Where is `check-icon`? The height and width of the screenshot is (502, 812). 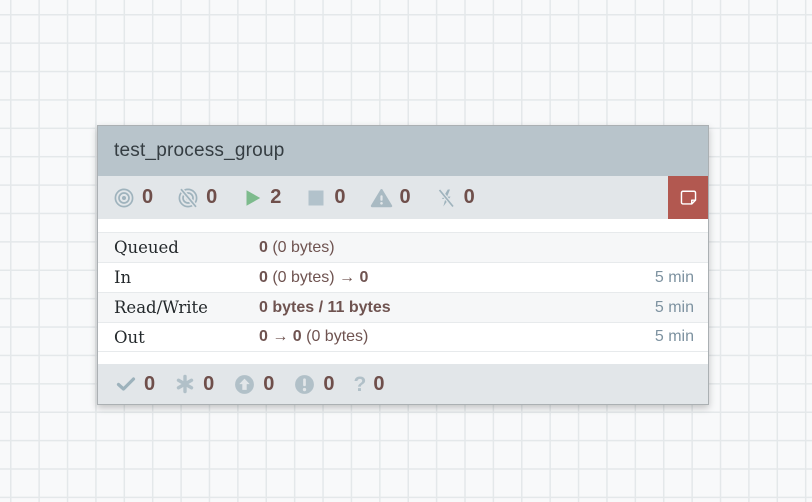 check-icon is located at coordinates (126, 384).